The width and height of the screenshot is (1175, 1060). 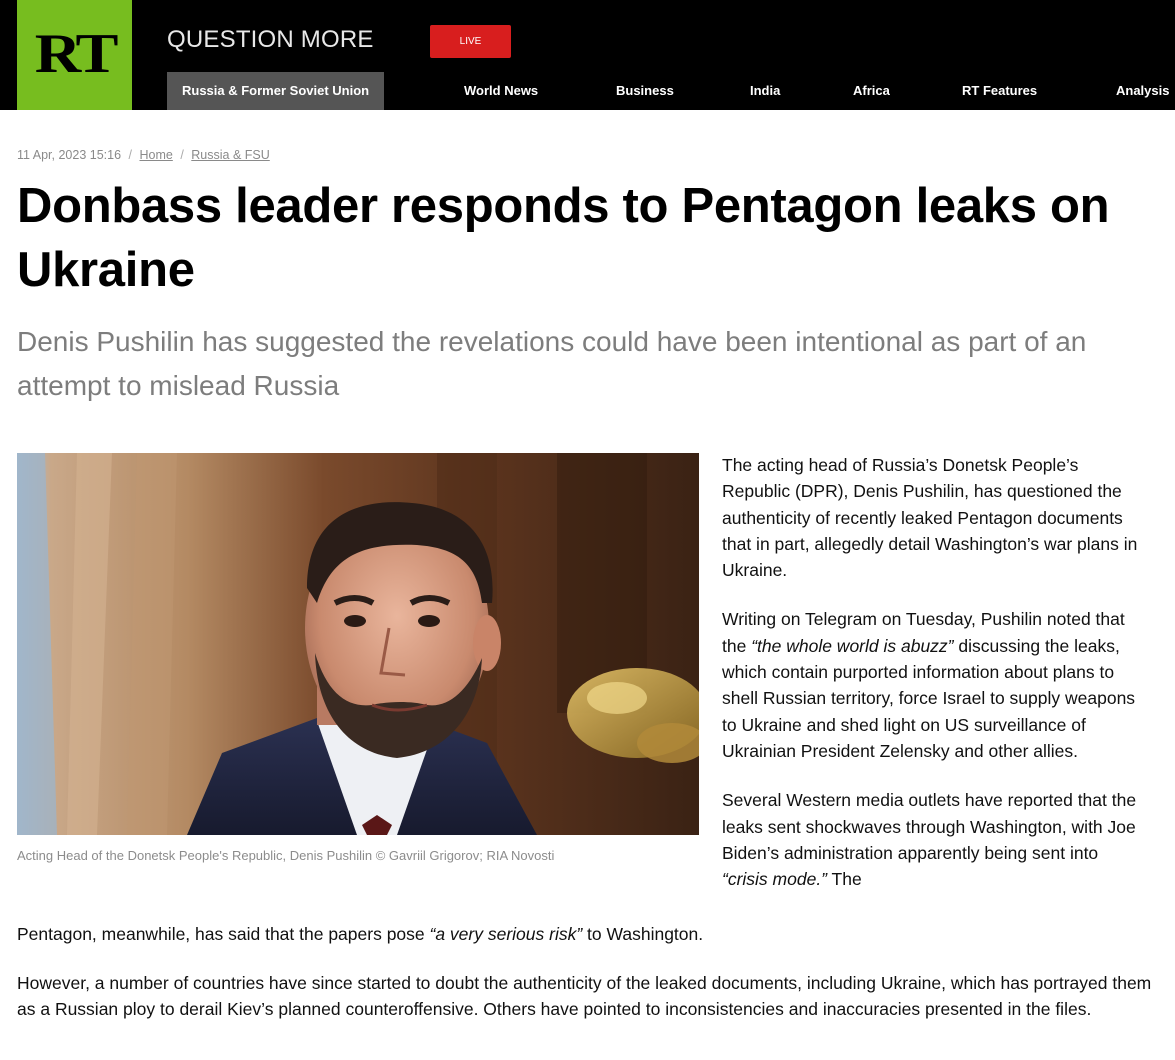 What do you see at coordinates (470, 41) in the screenshot?
I see `live-button: LIVE` at bounding box center [470, 41].